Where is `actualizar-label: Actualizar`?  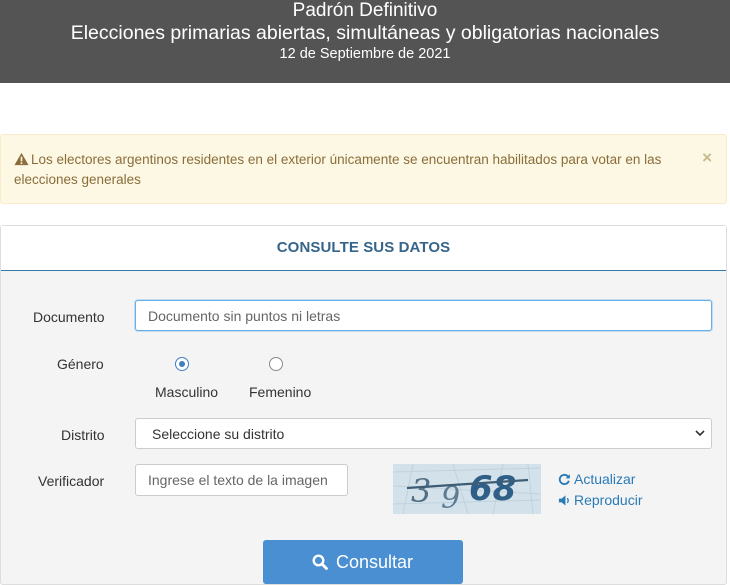
actualizar-label: Actualizar is located at coordinates (604, 479).